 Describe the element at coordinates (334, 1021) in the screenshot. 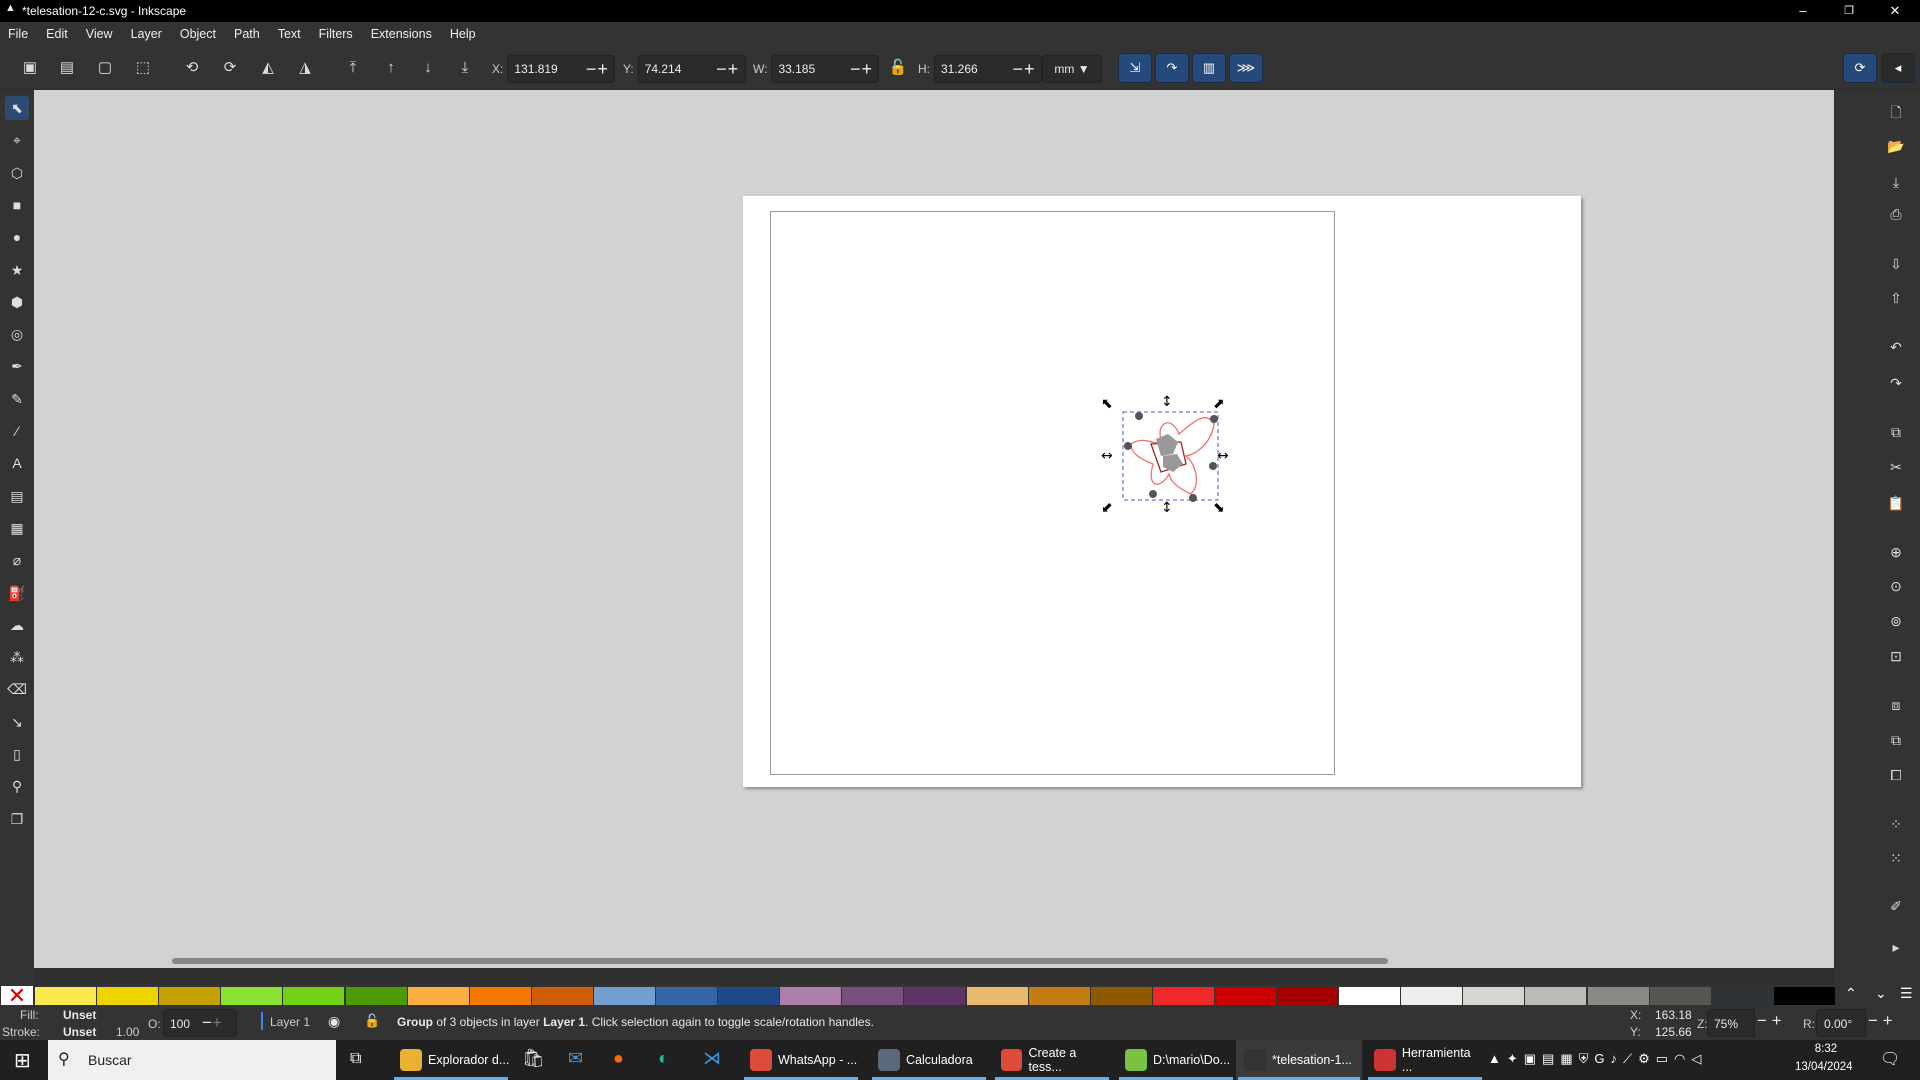

I see `layer-visibility-icon: ◉` at that location.